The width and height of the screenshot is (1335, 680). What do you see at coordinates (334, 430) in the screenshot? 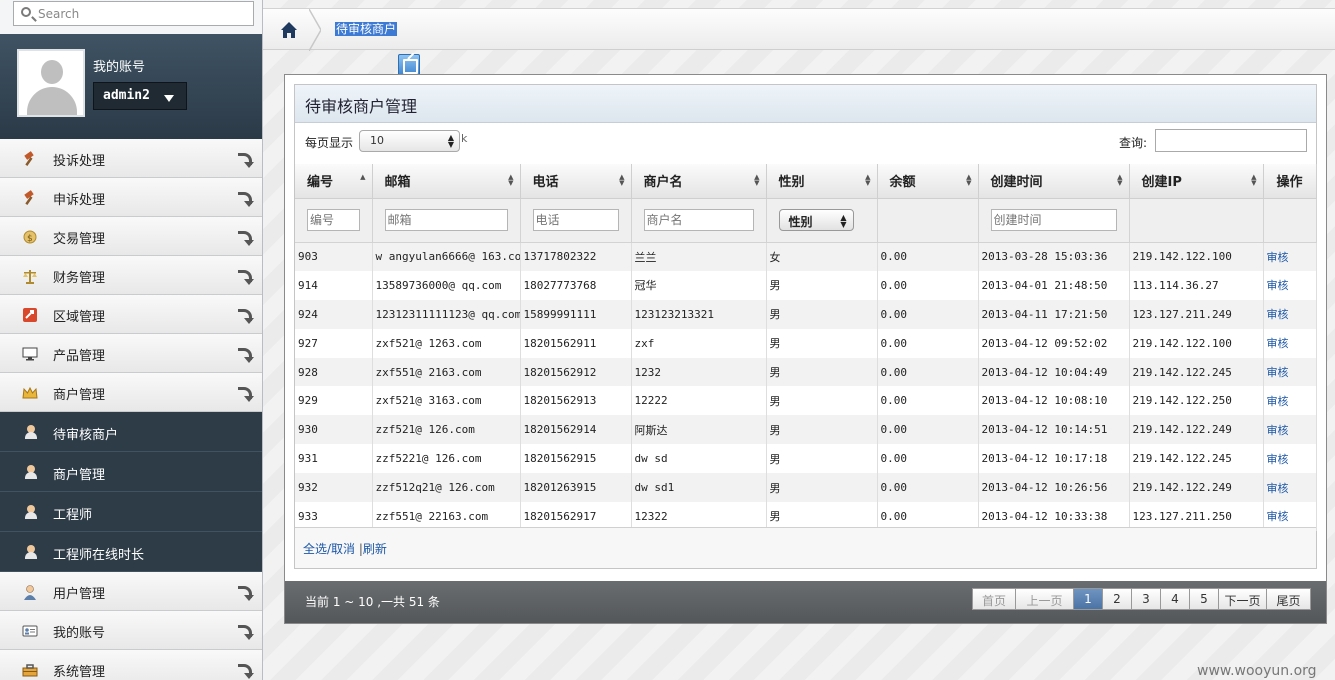
I see `cell-id: 930` at bounding box center [334, 430].